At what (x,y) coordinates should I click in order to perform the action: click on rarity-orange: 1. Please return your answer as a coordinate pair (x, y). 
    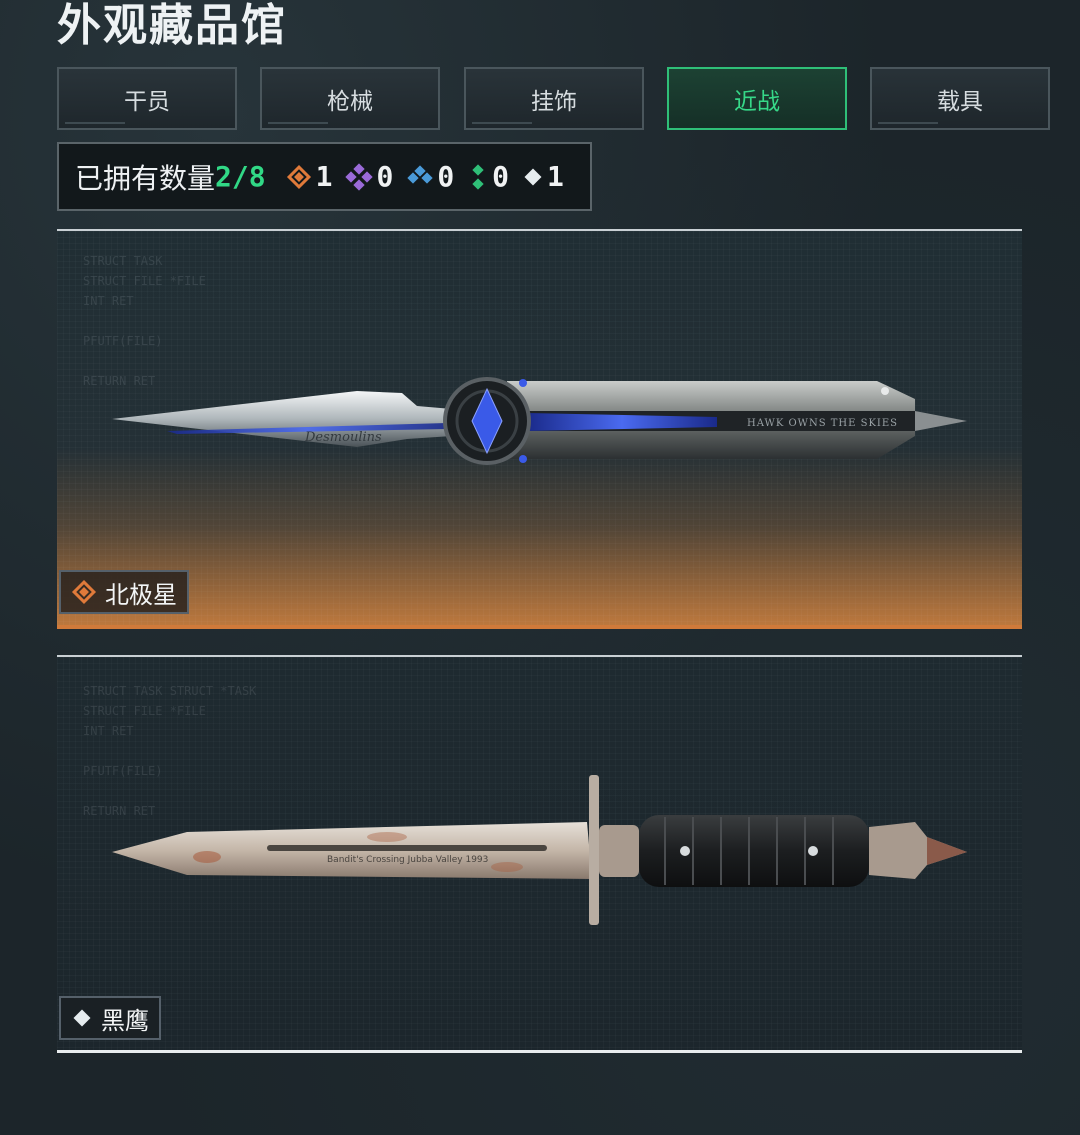
    Looking at the image, I should click on (308, 176).